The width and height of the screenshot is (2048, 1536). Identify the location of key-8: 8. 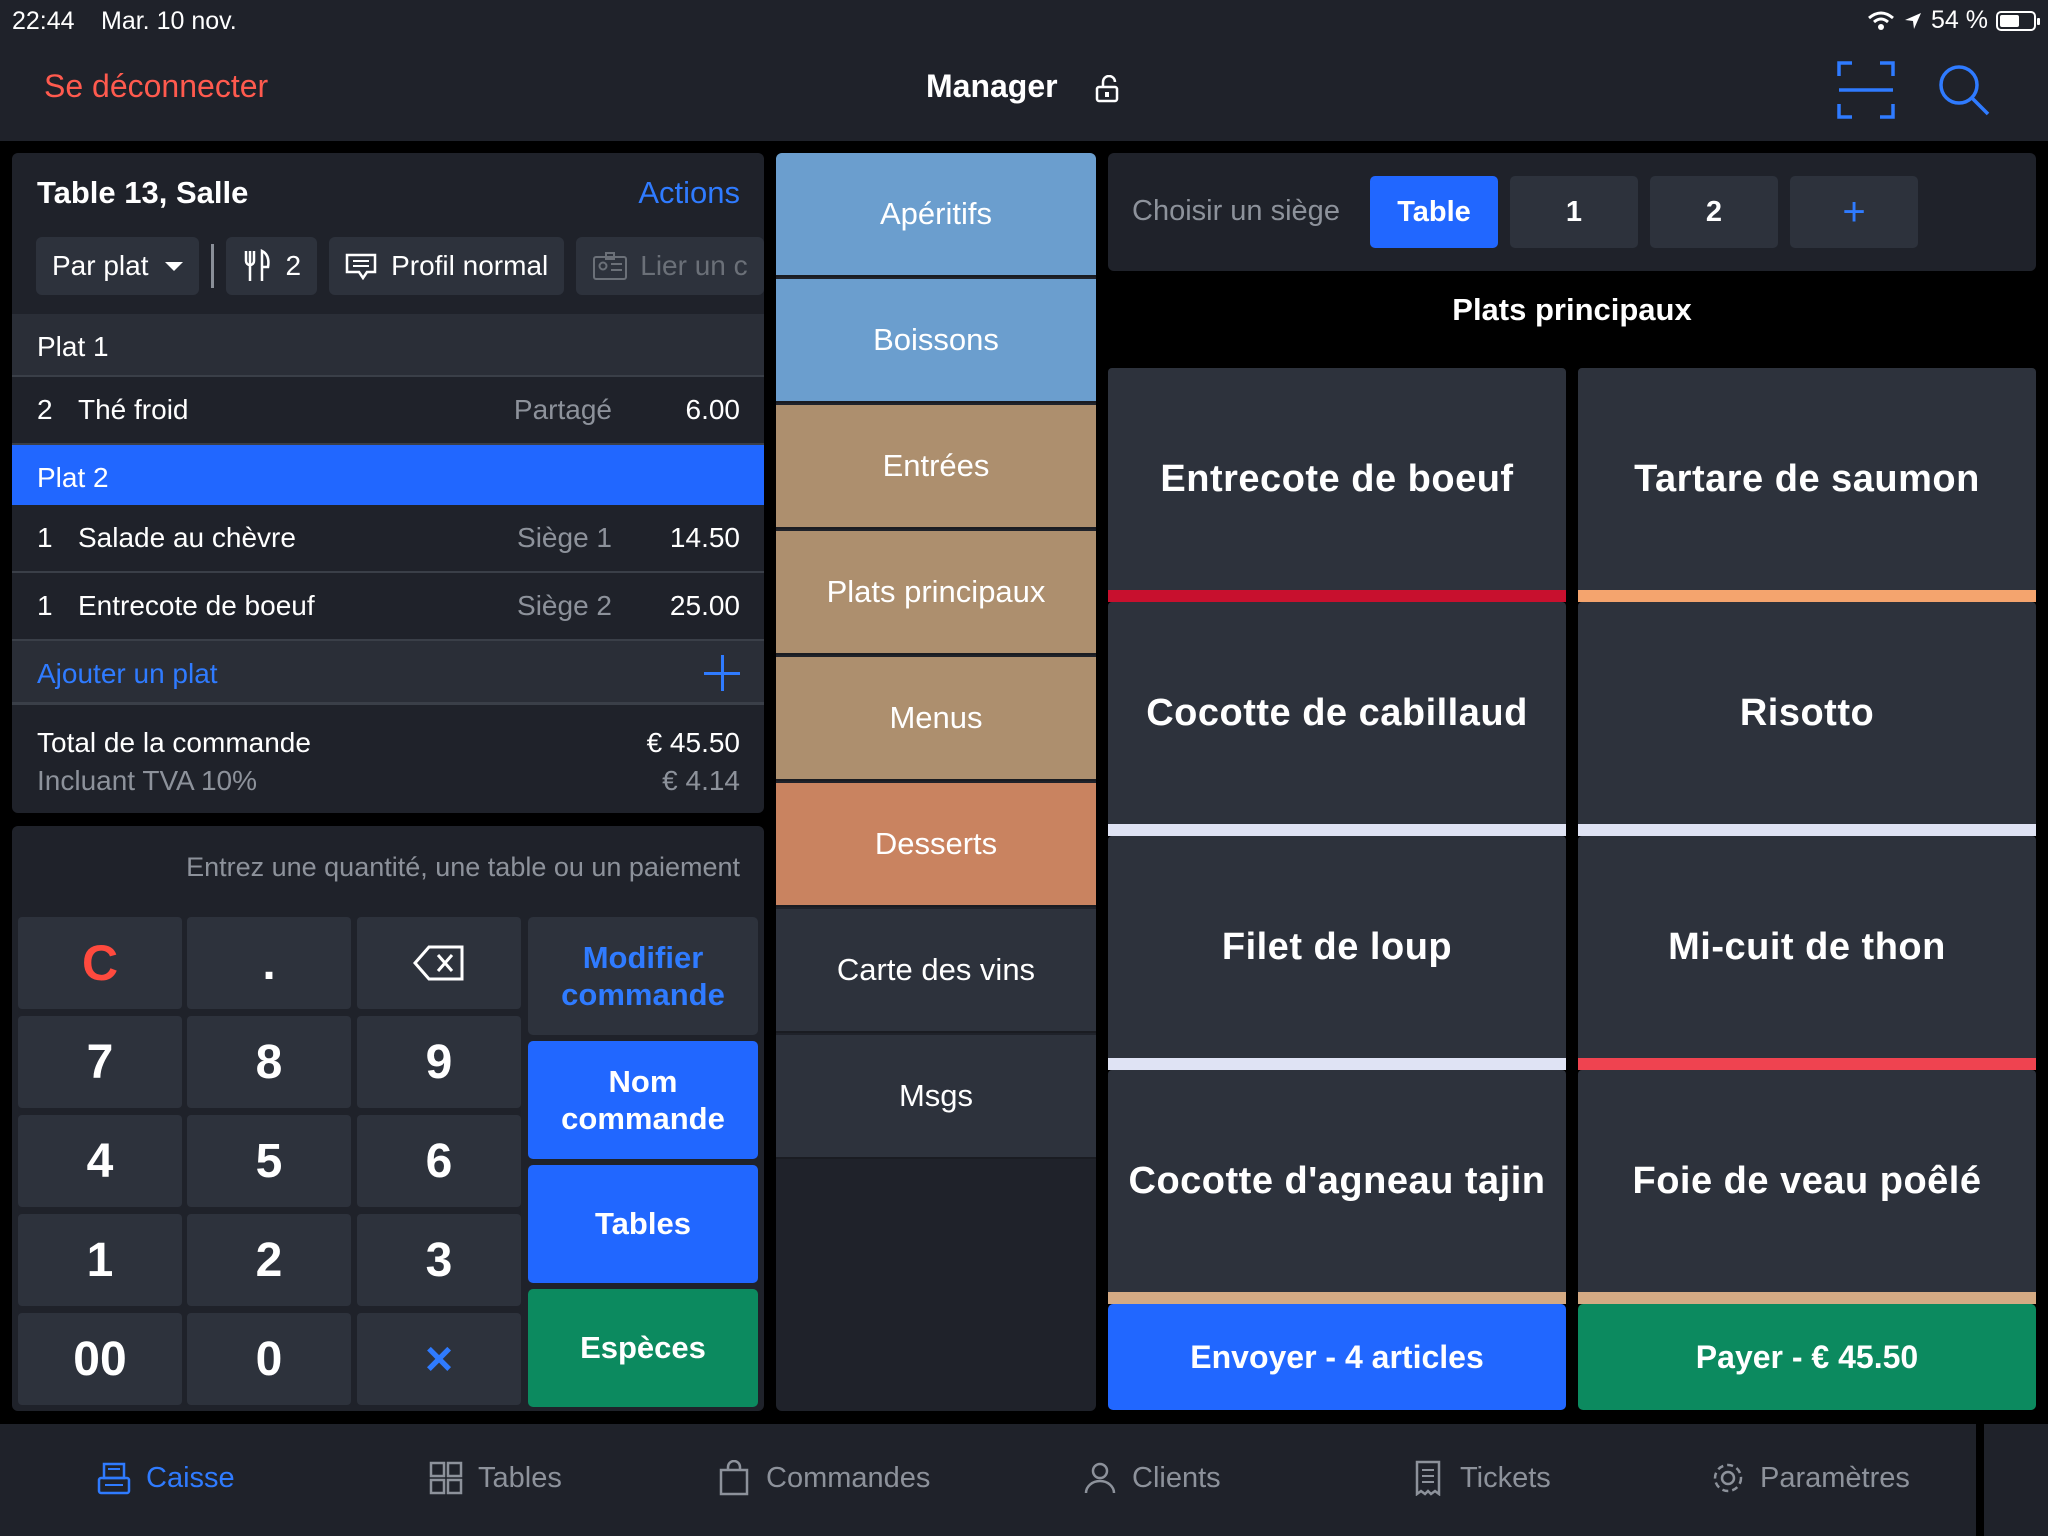
(269, 1062).